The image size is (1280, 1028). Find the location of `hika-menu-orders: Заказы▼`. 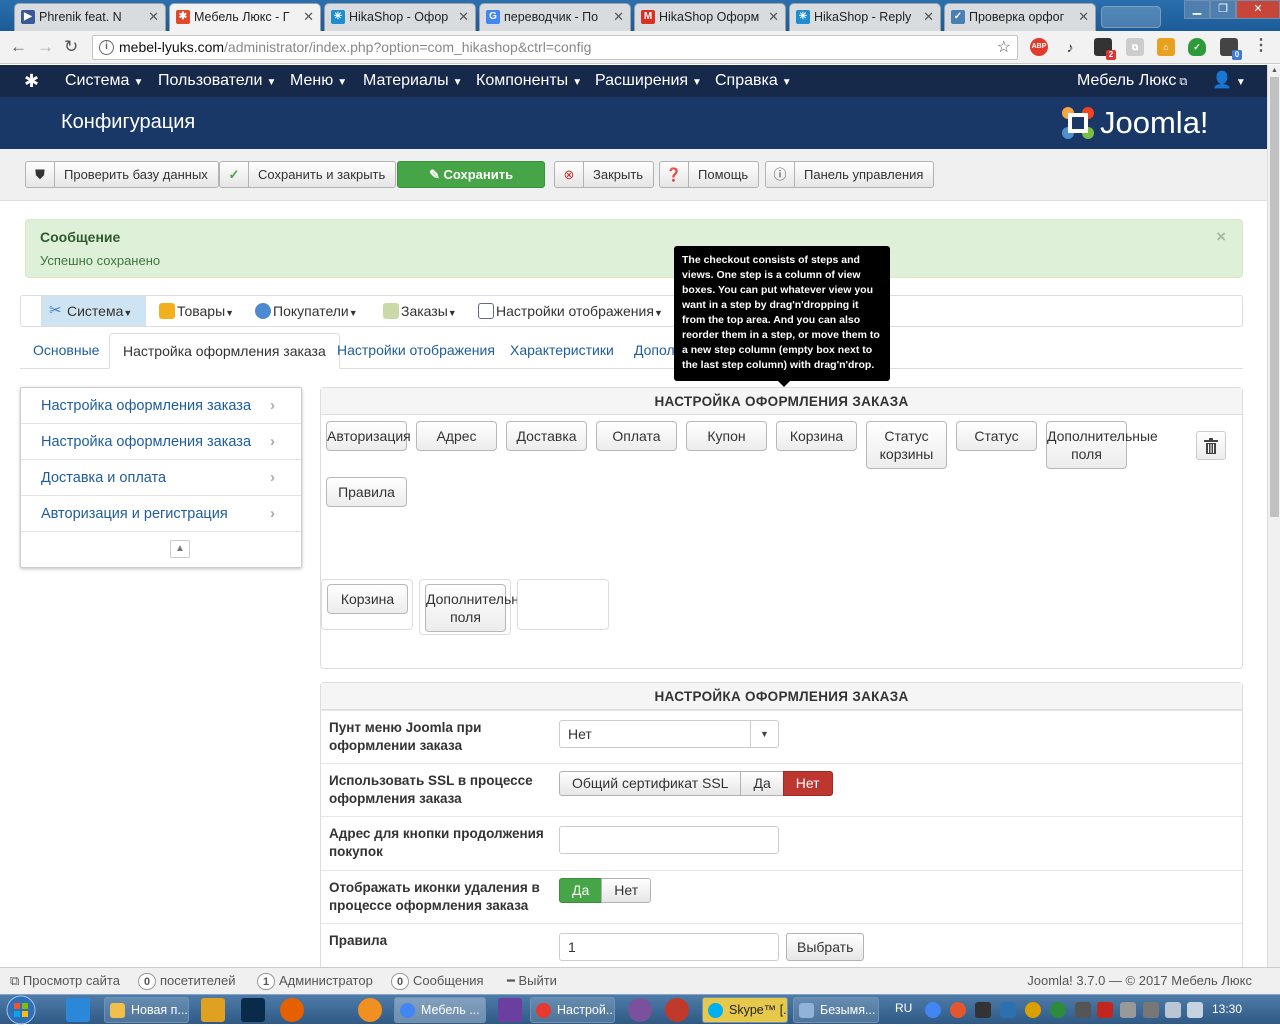

hika-menu-orders: Заказы▼ is located at coordinates (416, 311).